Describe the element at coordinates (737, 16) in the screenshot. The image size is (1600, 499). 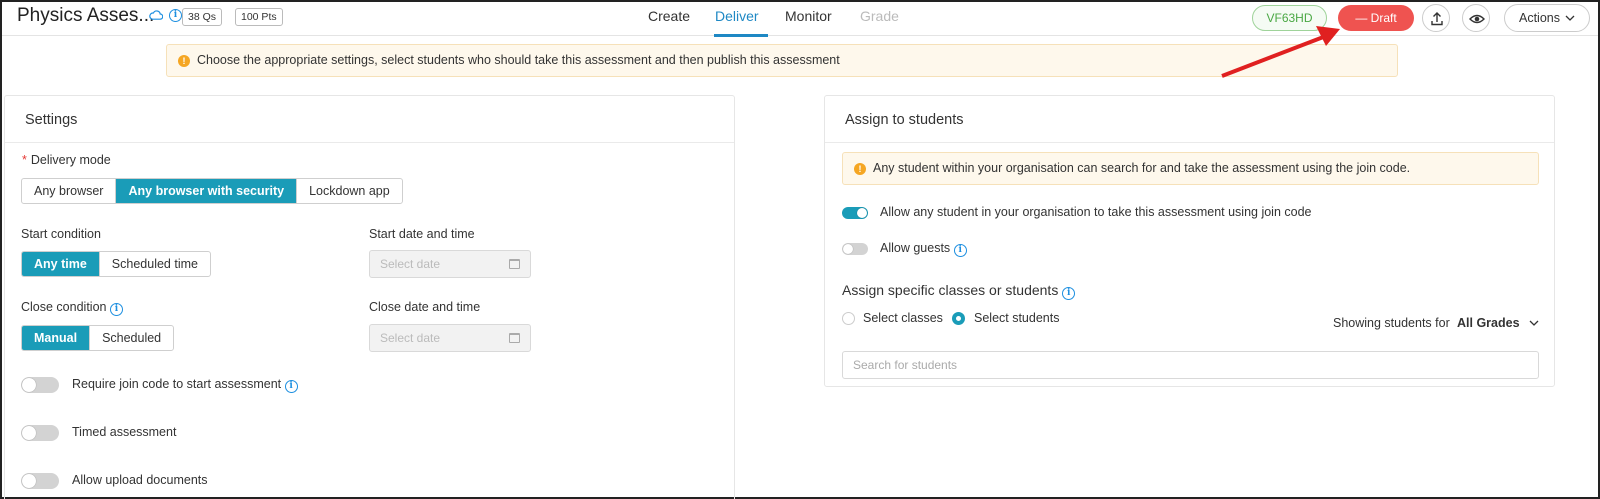
I see `tab-deliver: Deliver` at that location.